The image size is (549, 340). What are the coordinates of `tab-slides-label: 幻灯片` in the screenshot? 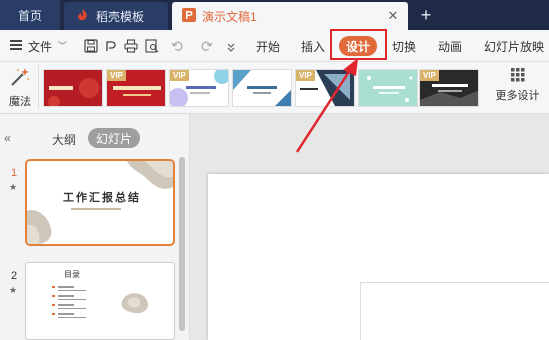 It's located at (113, 138).